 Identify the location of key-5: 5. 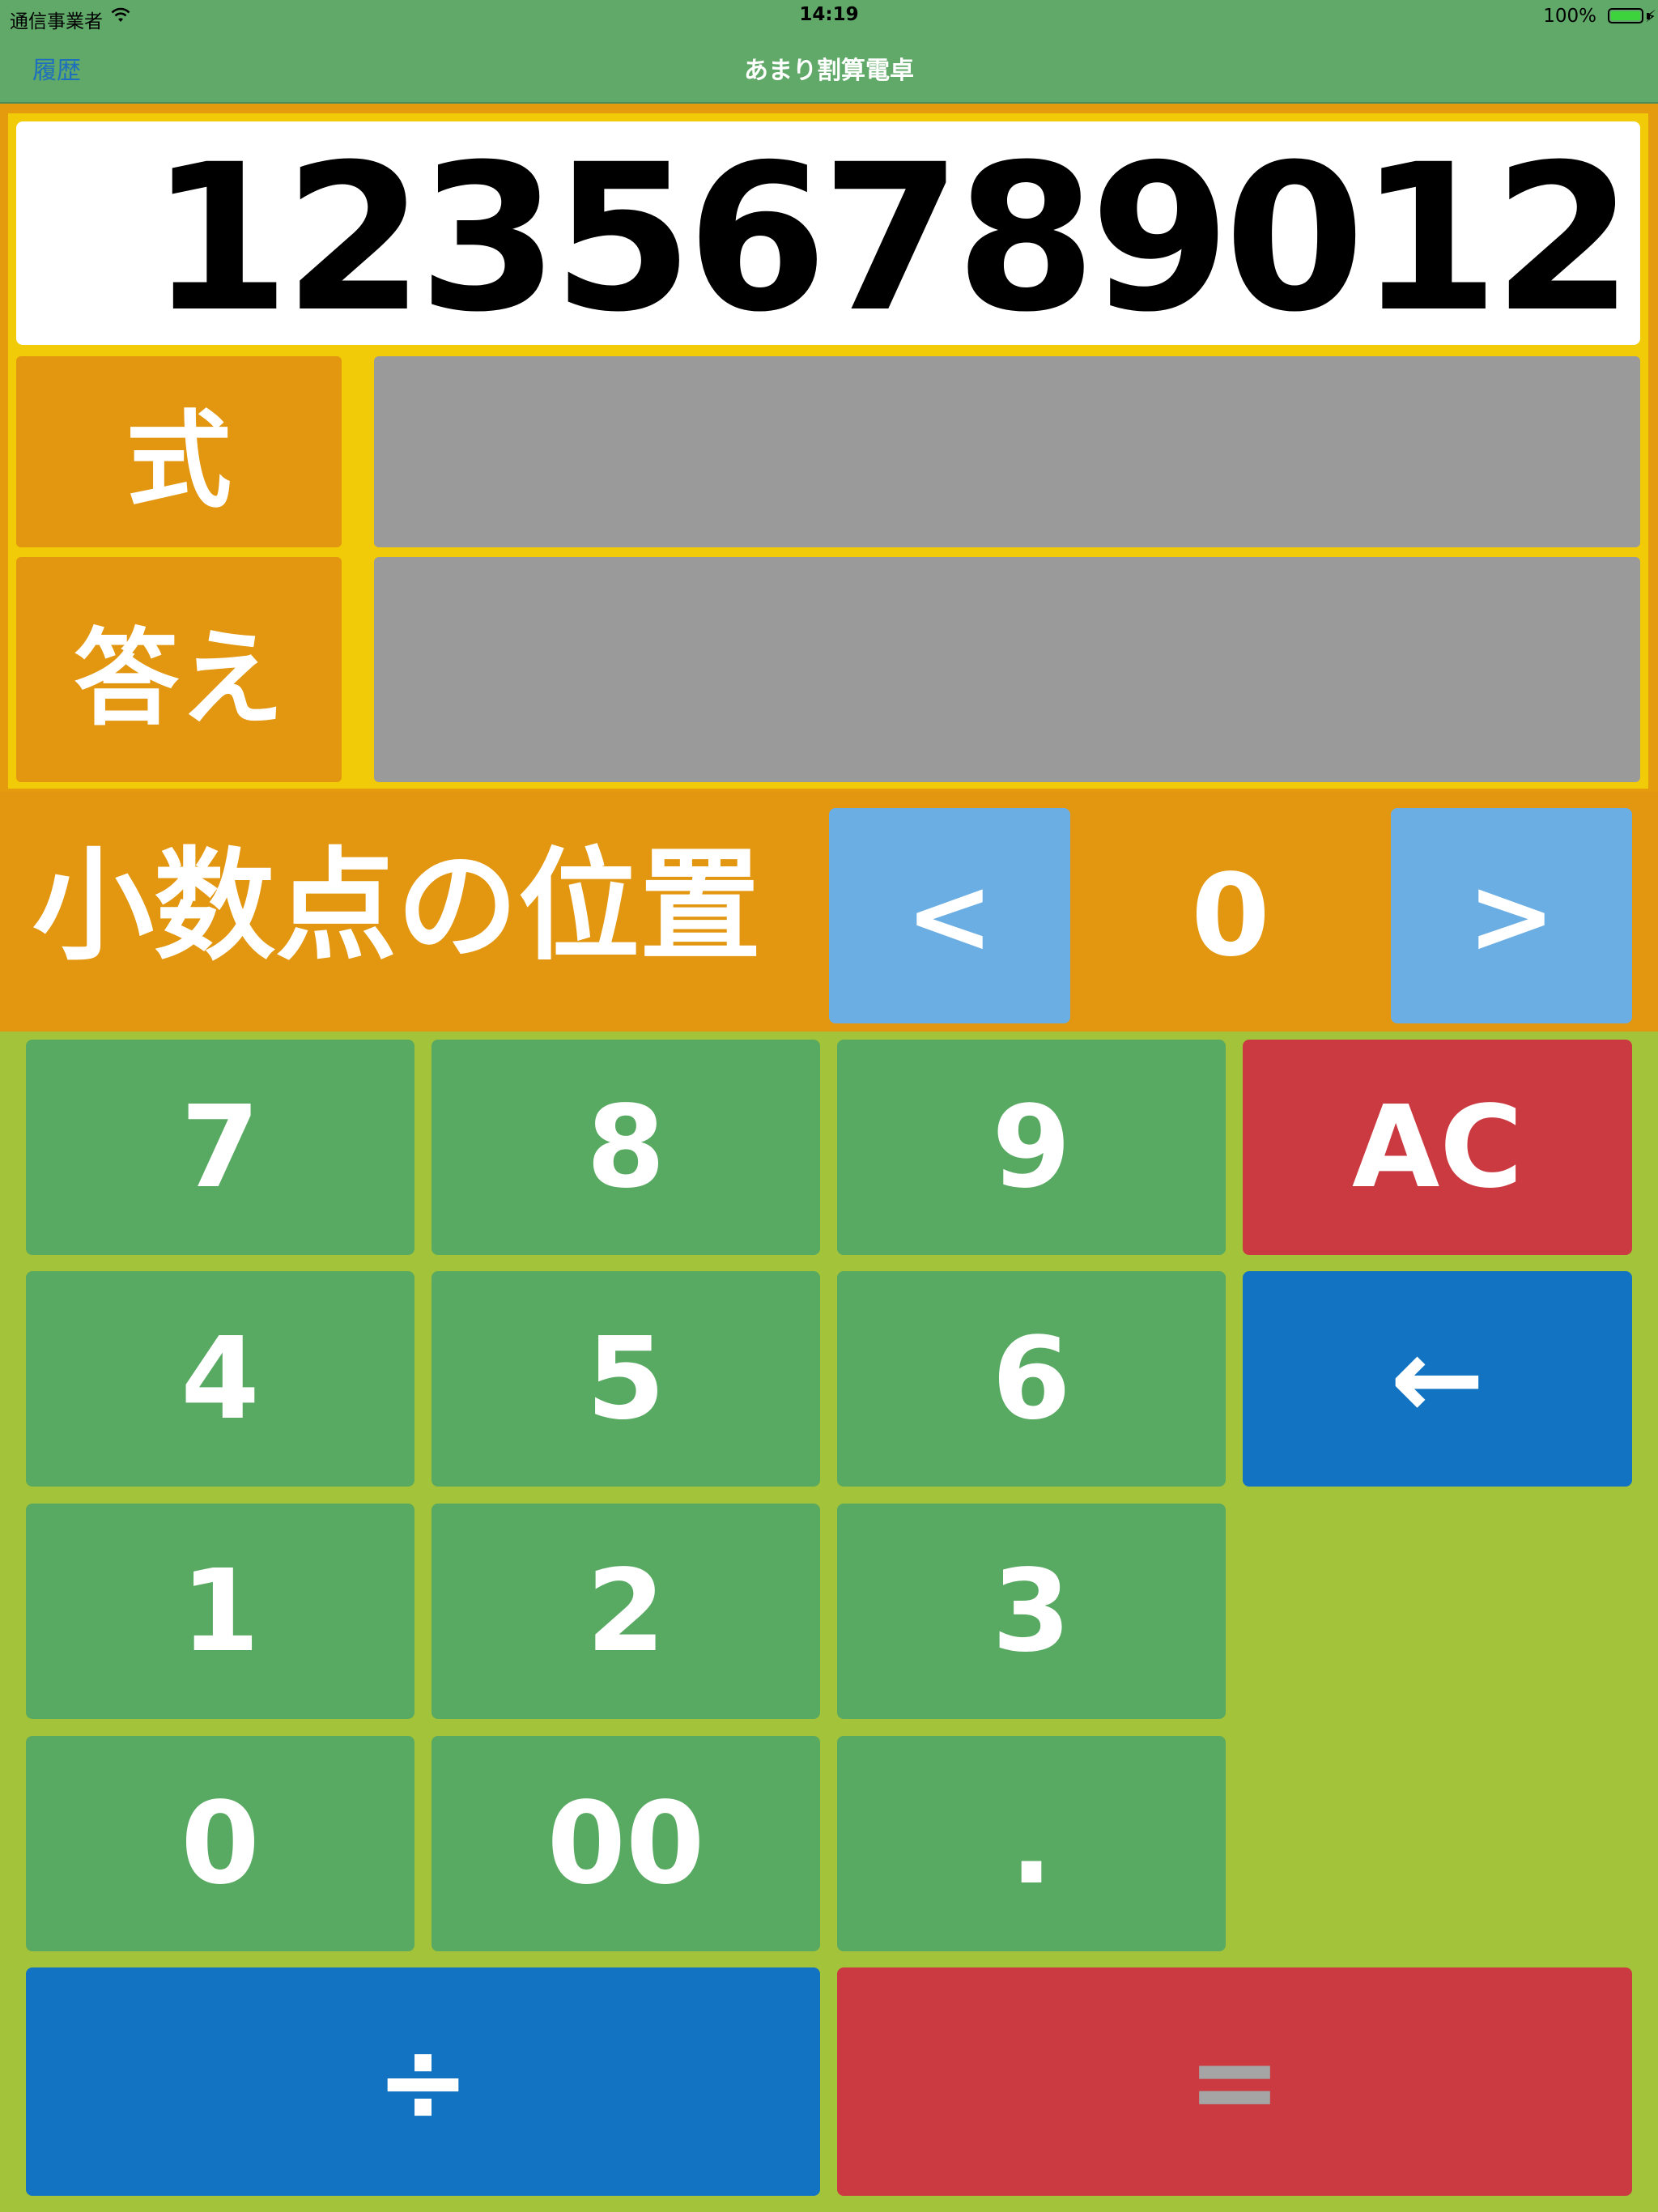
(626, 1379).